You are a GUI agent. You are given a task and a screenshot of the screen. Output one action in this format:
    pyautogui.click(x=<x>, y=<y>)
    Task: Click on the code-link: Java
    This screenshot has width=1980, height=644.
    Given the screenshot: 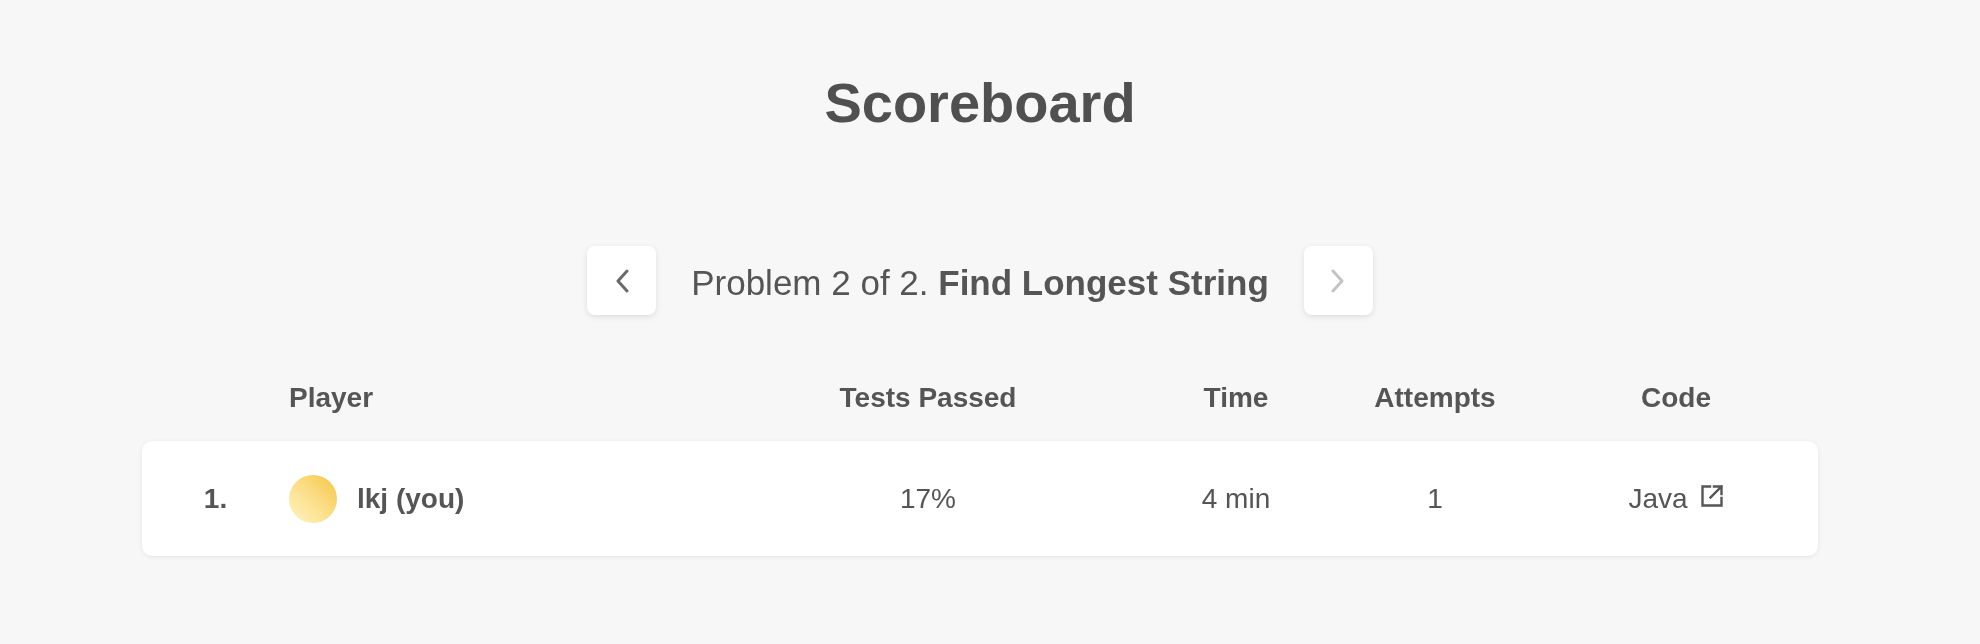 What is the action you would take?
    pyautogui.click(x=1676, y=498)
    